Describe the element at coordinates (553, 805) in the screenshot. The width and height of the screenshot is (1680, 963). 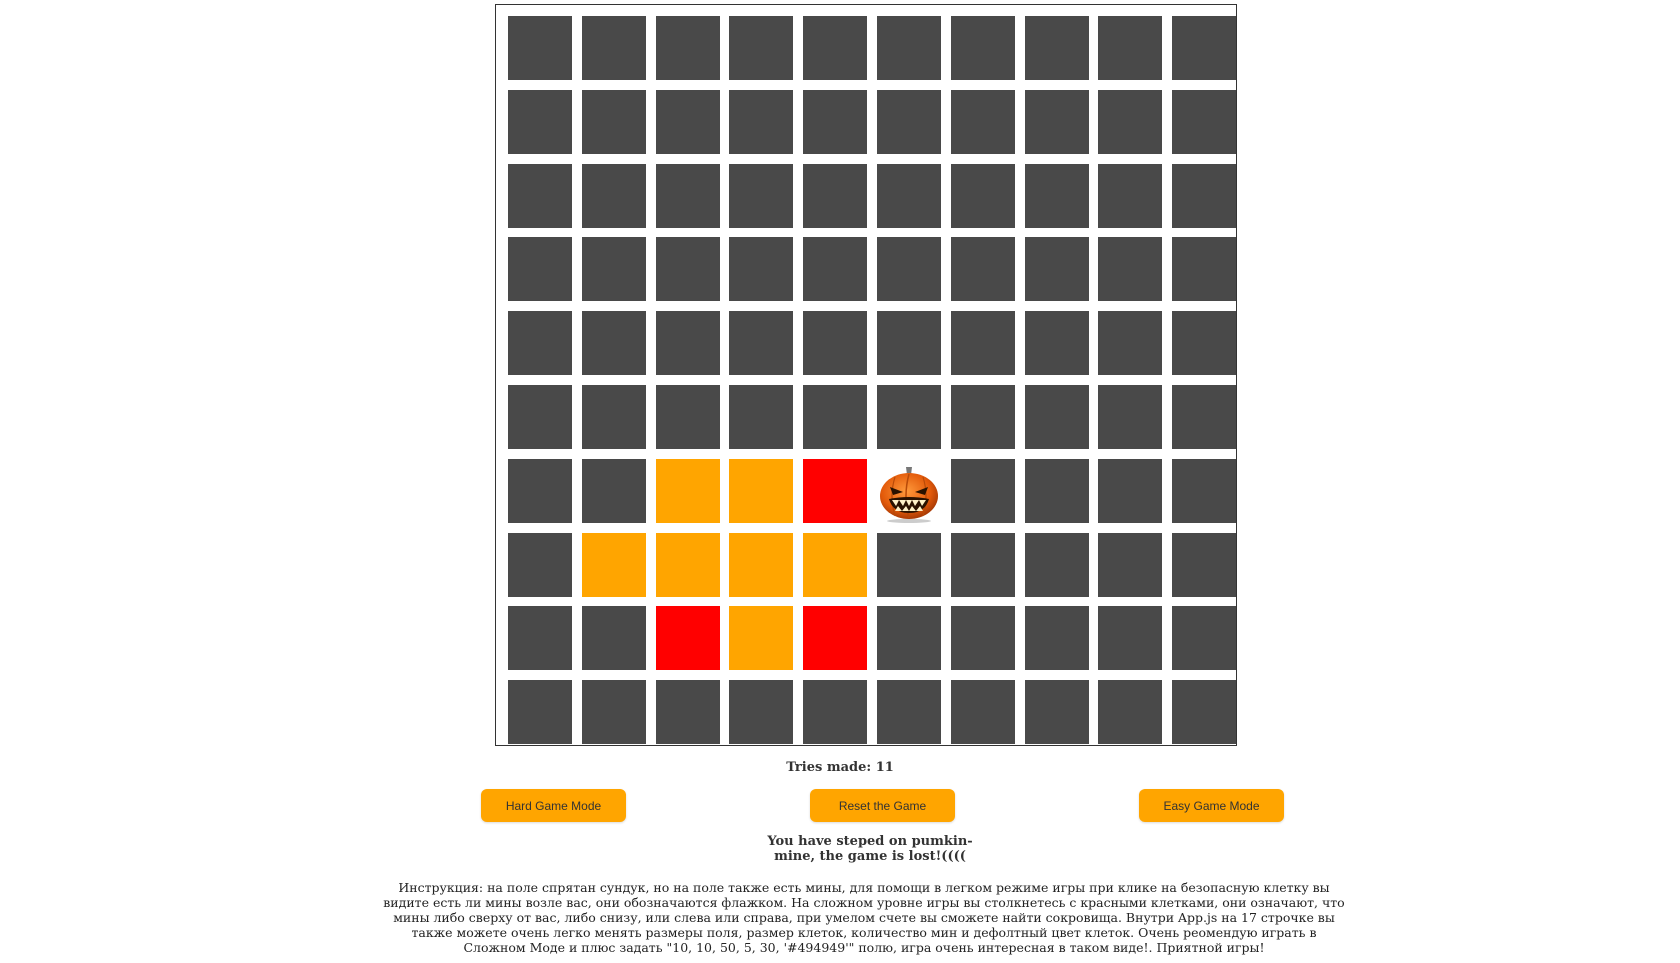
I see `hard-mode-button: Hard Game Mode` at that location.